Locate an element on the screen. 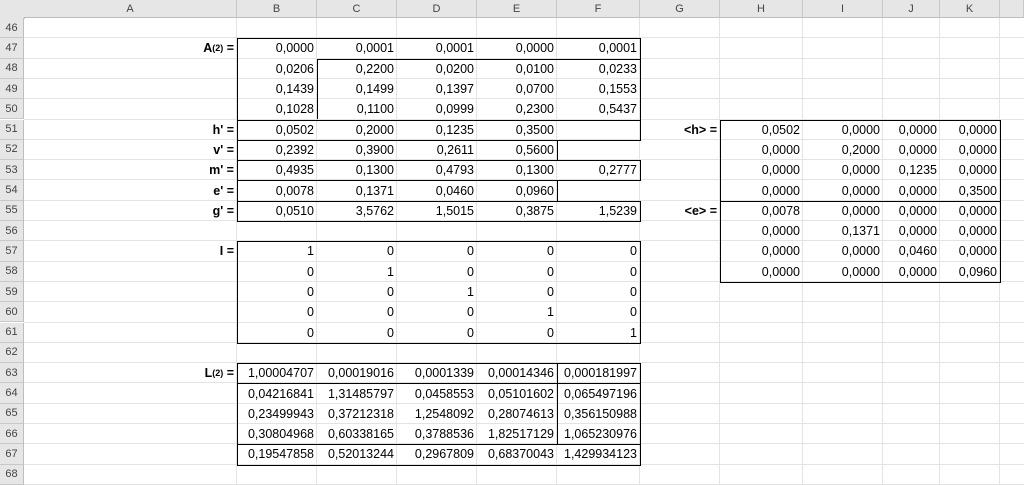 The image size is (1024, 485). l2-cell: 0,68370043 is located at coordinates (517, 454).